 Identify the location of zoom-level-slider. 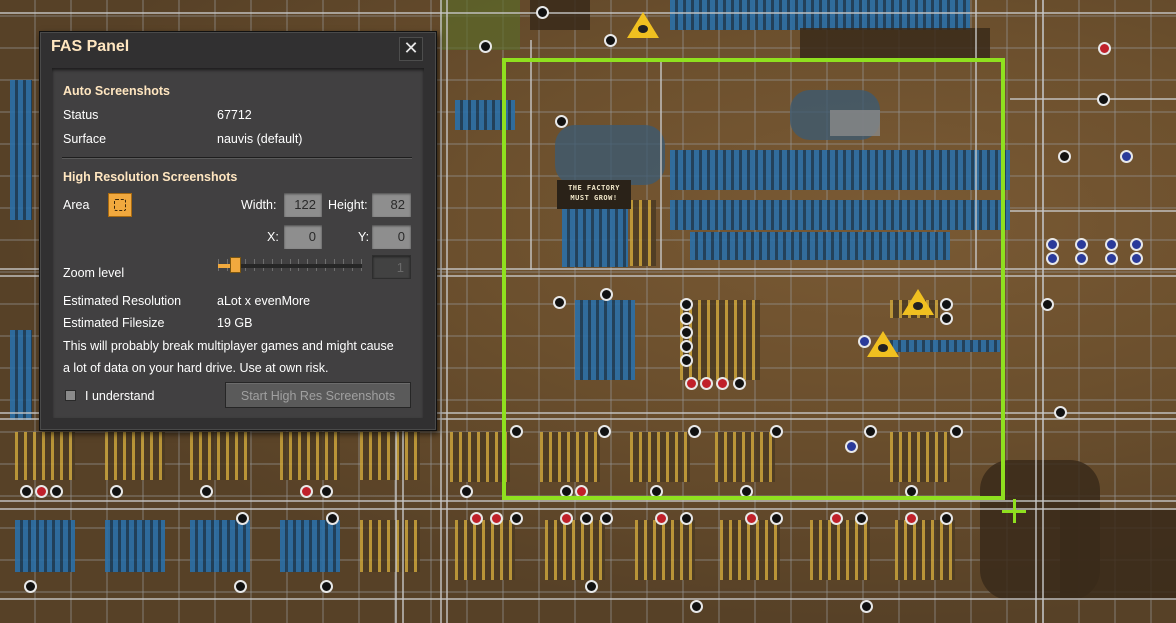
(290, 266).